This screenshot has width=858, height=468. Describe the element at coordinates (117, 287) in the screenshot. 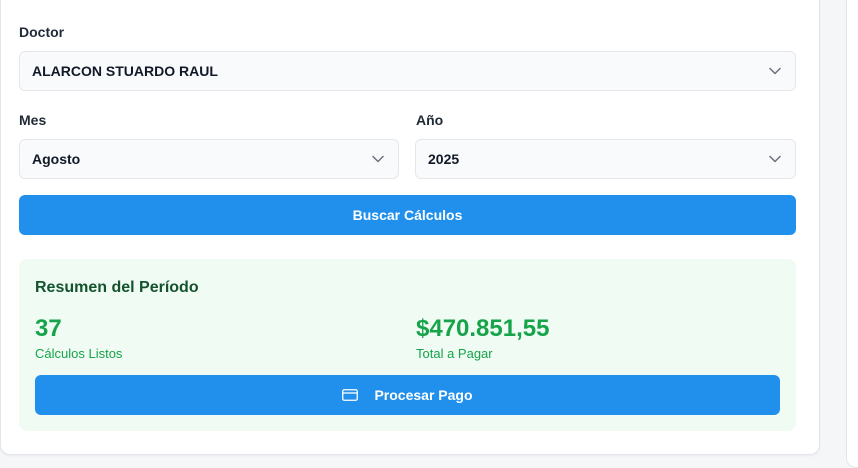

I see `summary-title: Resumen del Período` at that location.